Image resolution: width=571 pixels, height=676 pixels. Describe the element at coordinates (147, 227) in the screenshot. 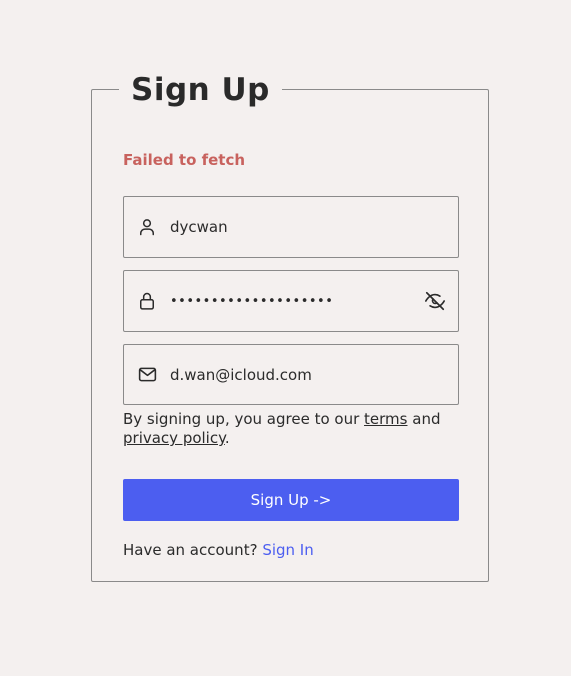

I see `user-icon` at that location.